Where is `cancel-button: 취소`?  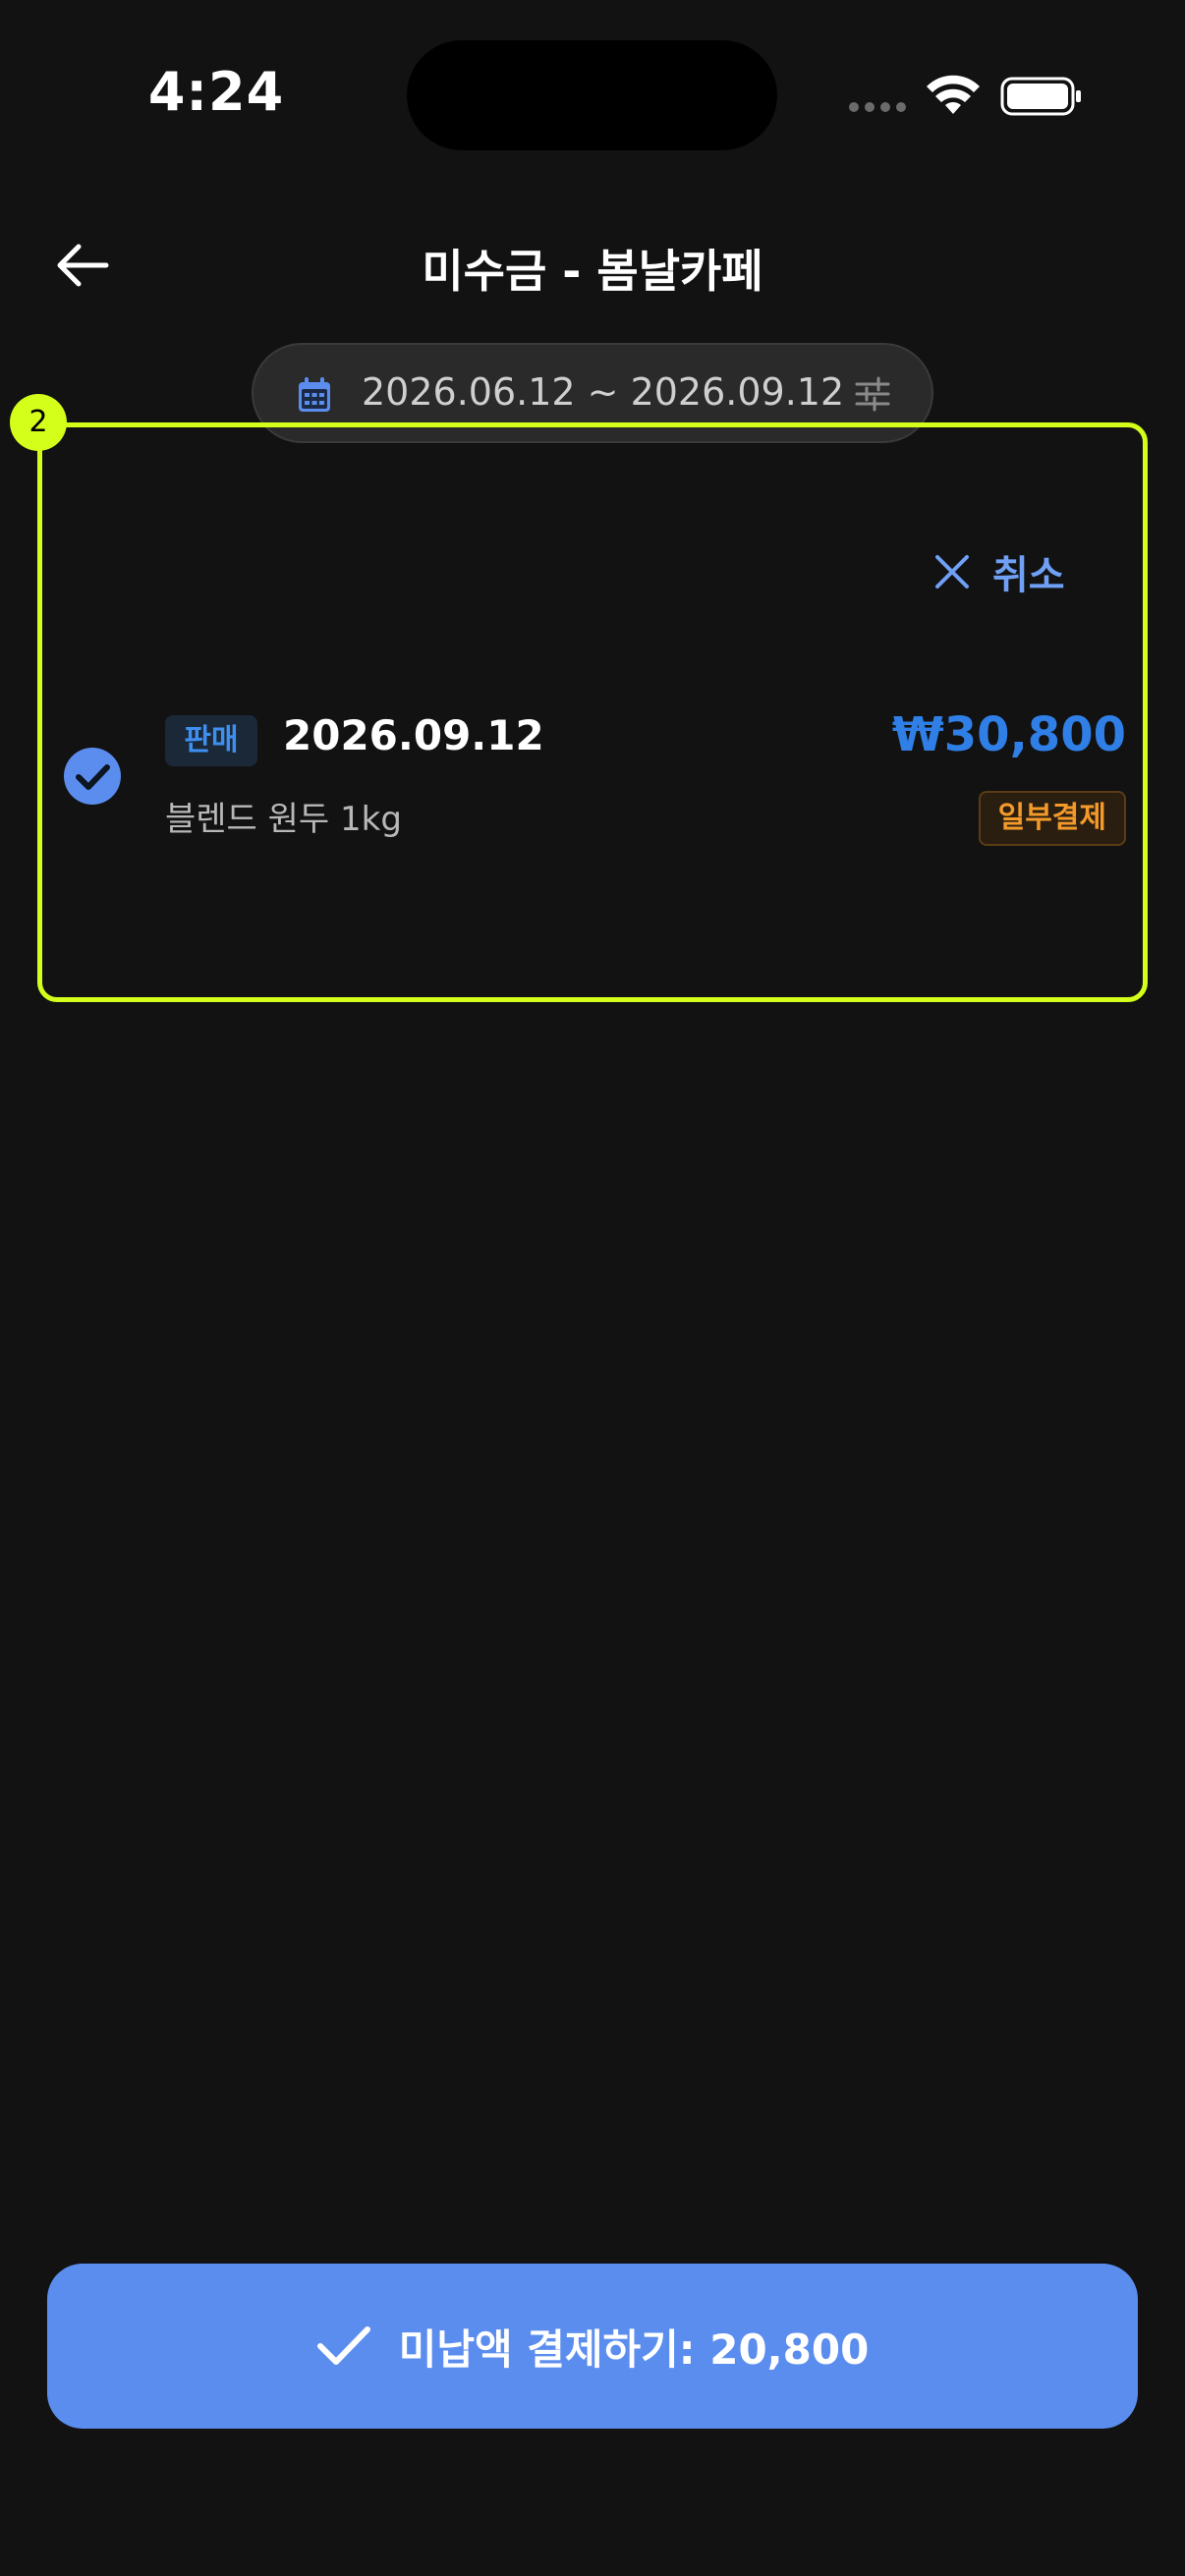
cancel-button: 취소 is located at coordinates (1012, 571).